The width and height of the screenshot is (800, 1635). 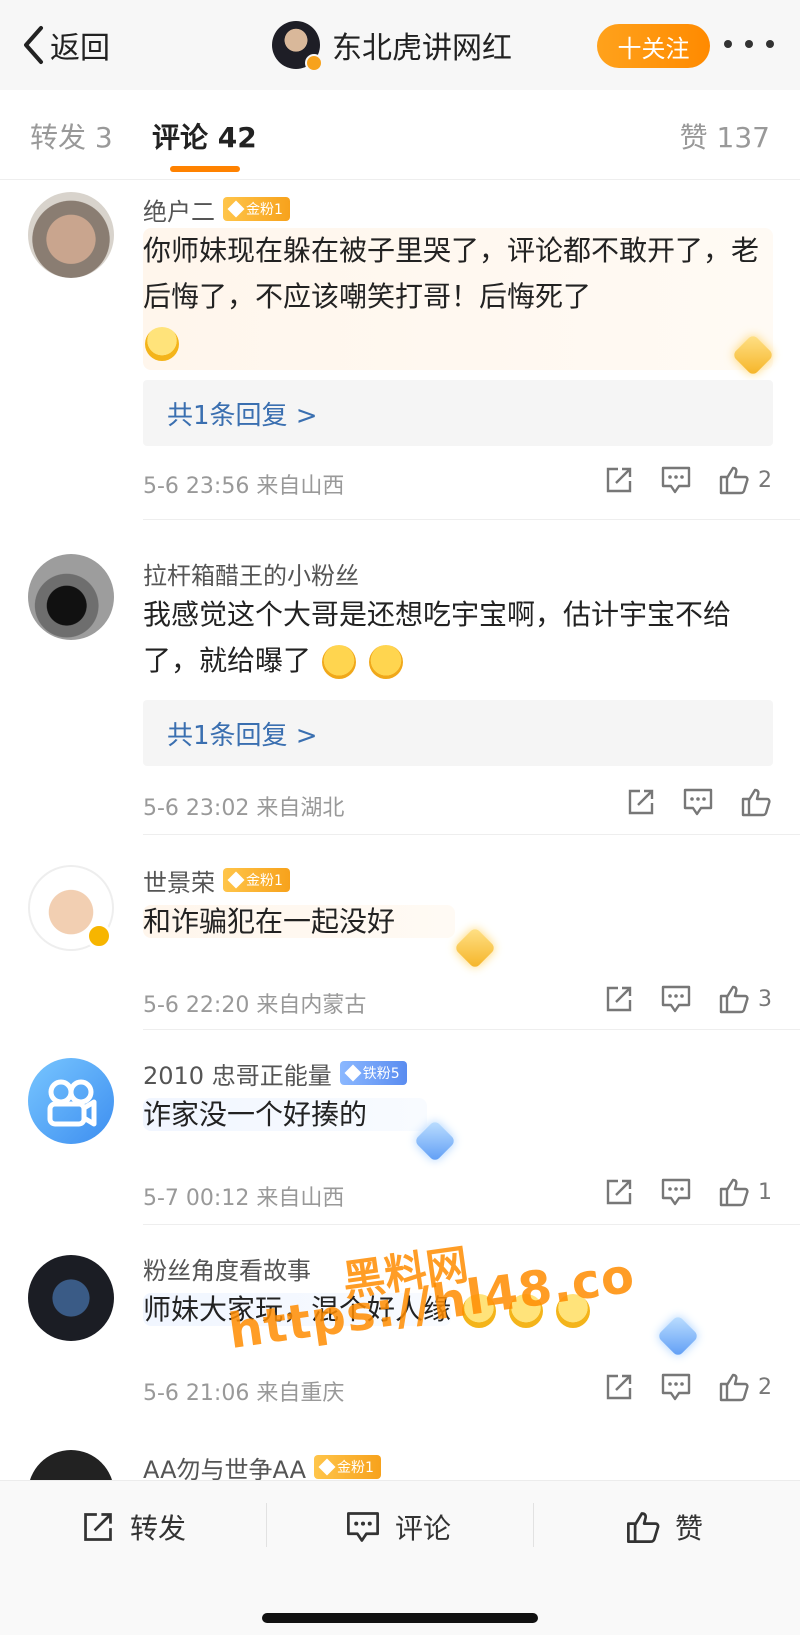 I want to click on tab-comments: 评论 42, so click(x=204, y=136).